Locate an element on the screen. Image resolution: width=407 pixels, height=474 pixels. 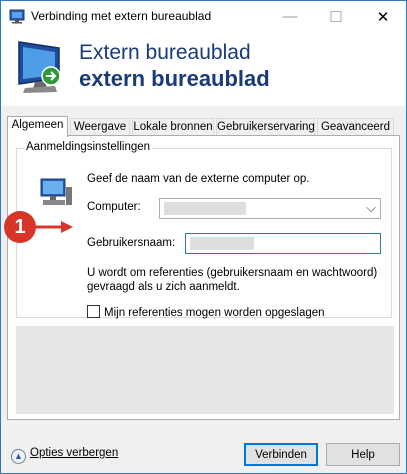
computer-combobox: ⌵ is located at coordinates (270, 208).